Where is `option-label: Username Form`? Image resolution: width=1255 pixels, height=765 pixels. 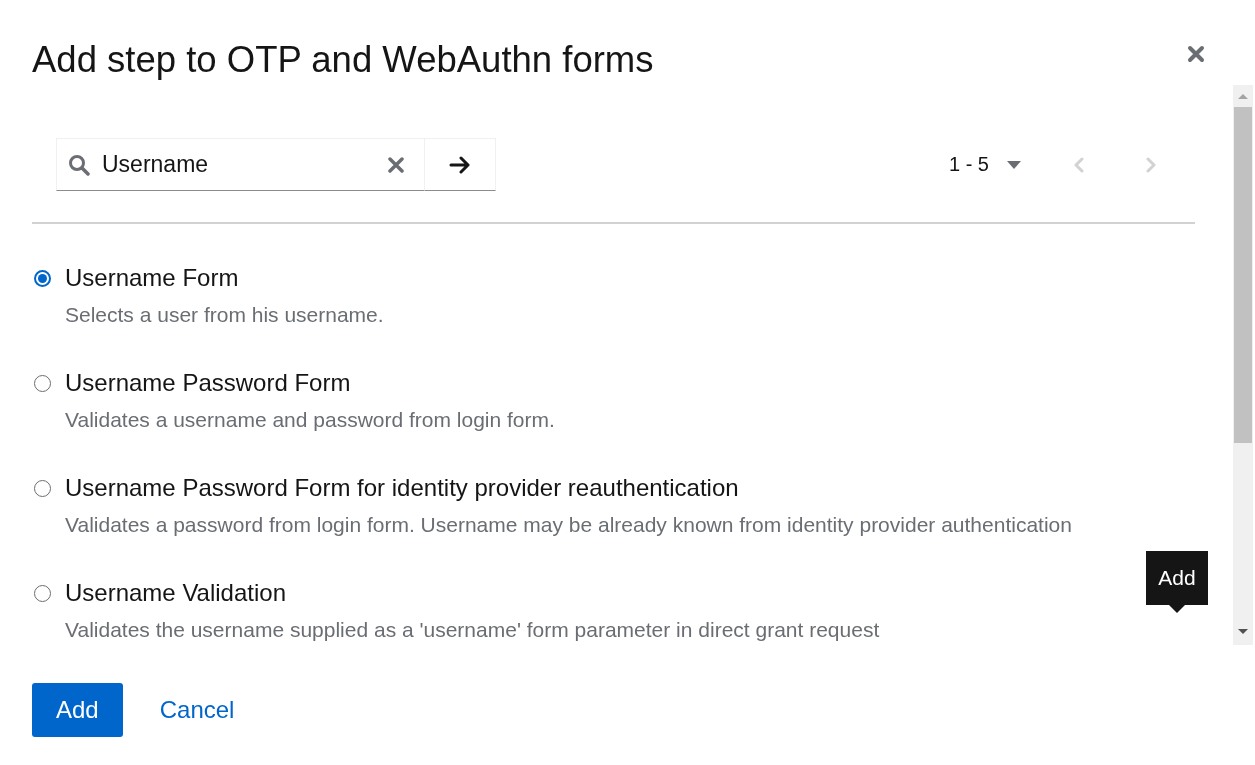
option-label: Username Form is located at coordinates (152, 278).